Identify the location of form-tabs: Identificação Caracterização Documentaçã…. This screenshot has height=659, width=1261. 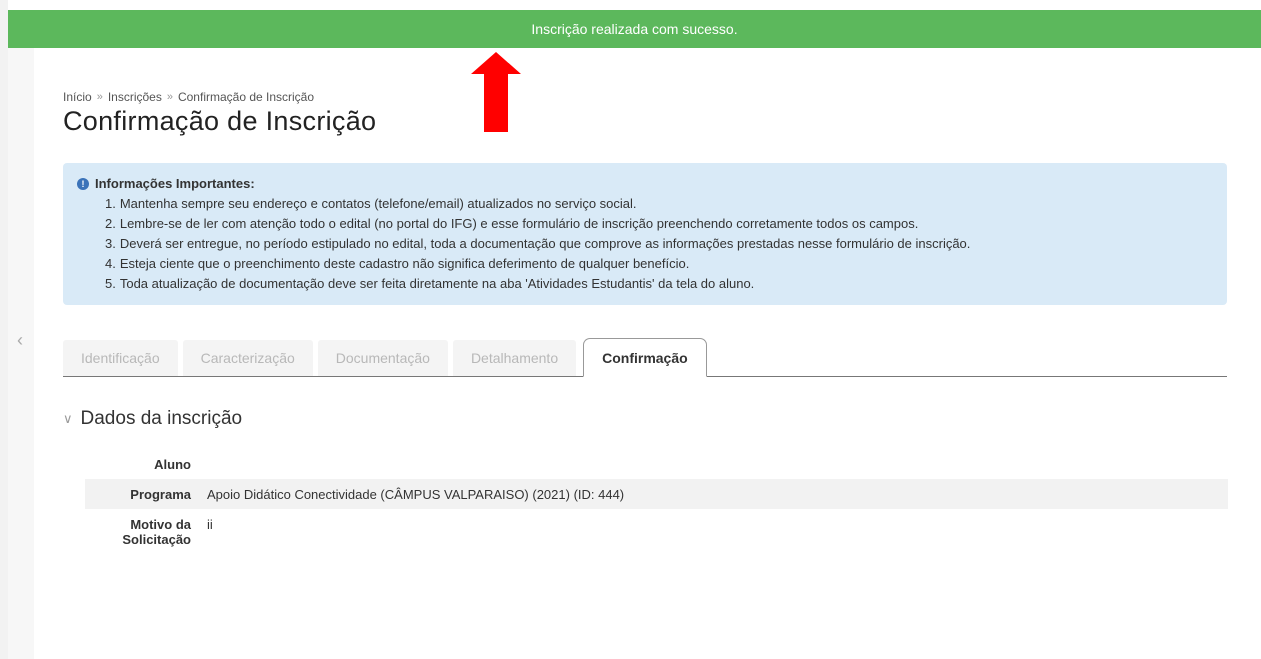
(645, 357).